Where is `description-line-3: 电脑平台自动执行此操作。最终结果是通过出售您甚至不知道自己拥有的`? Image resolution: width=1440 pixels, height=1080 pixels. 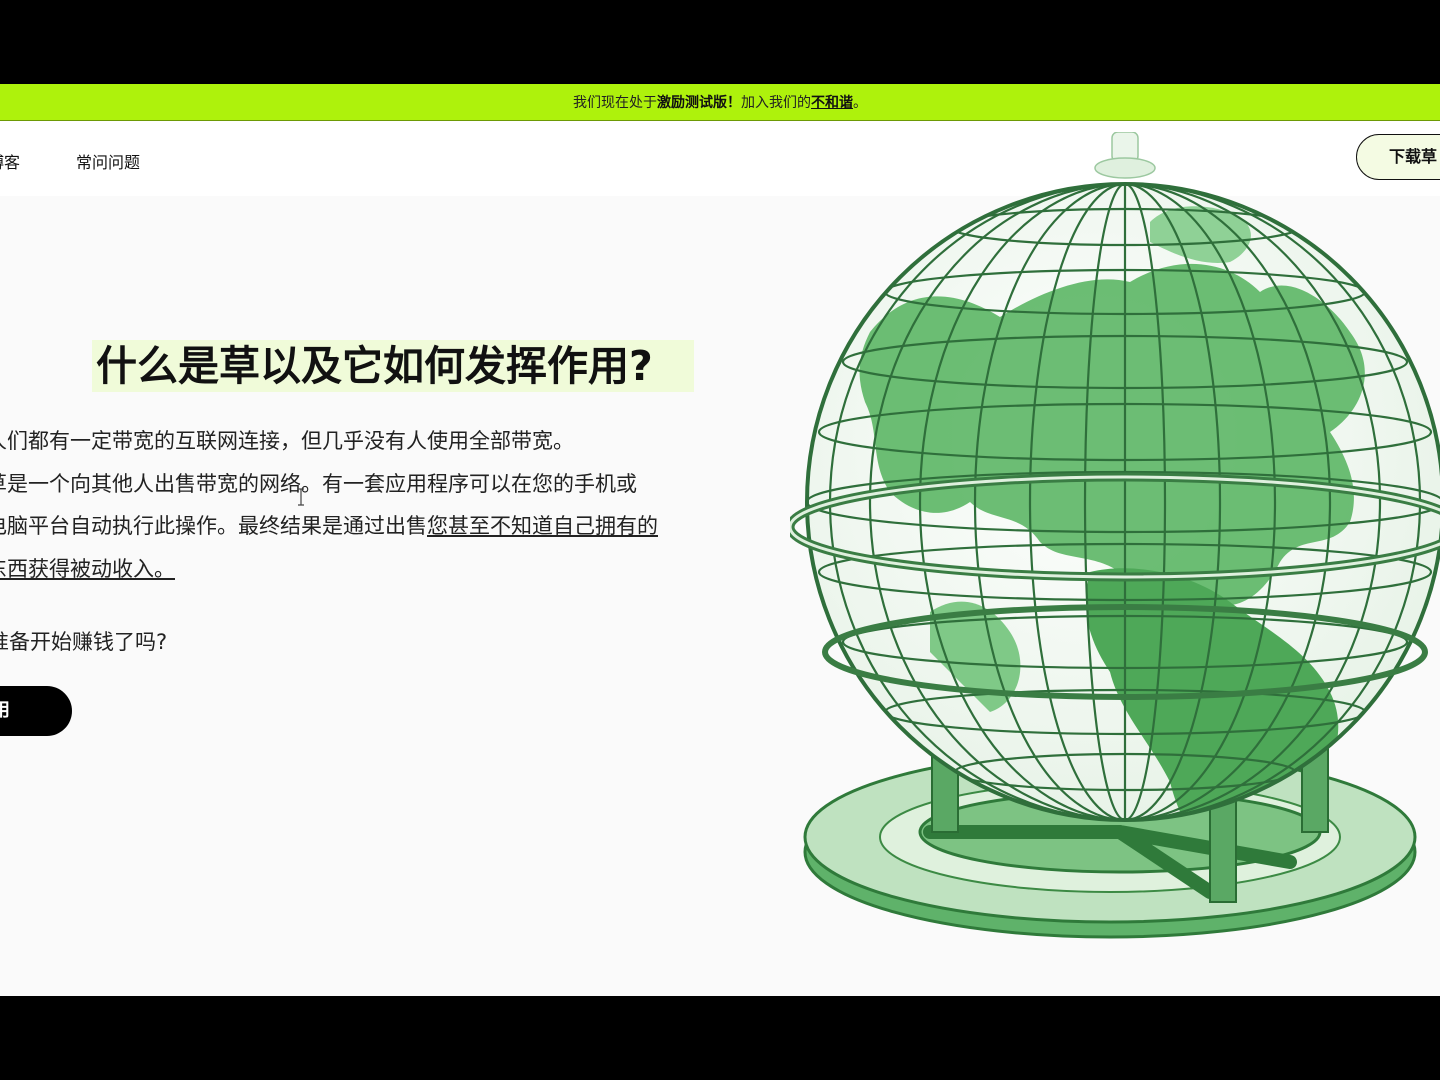
description-line-3: 电脑平台自动执行此操作。最终结果是通过出售您甚至不知道自己拥有的 is located at coordinates (343, 526).